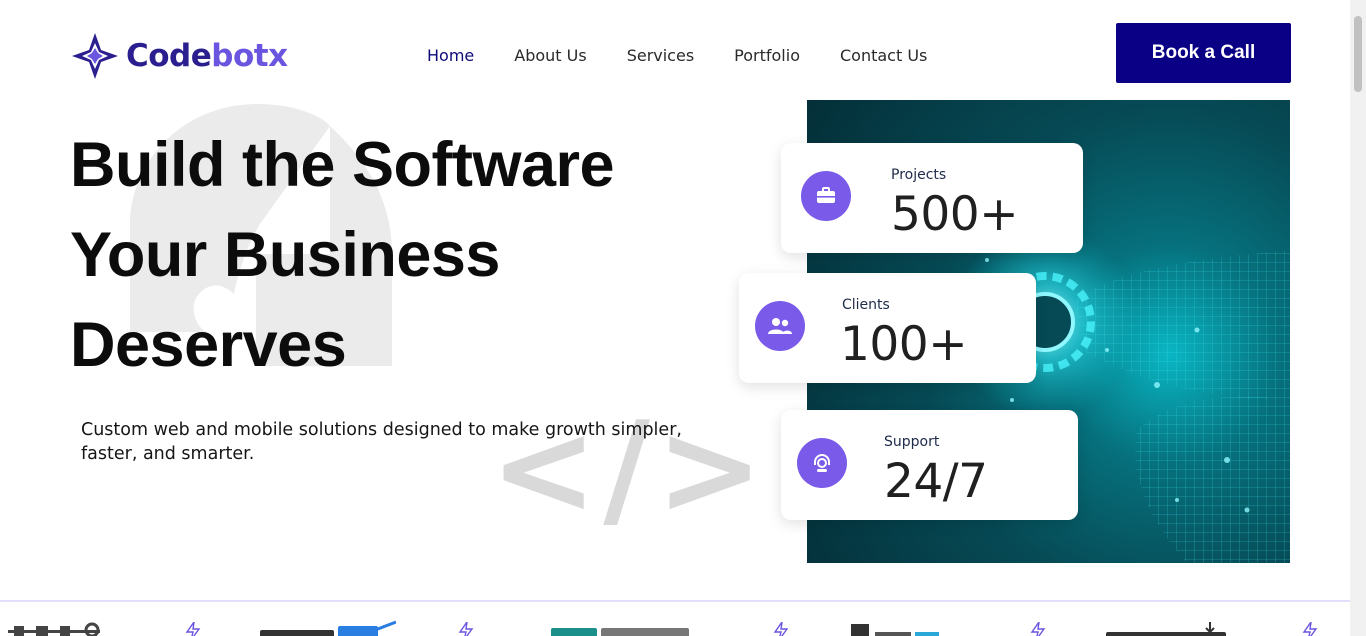  I want to click on brand-name-part1: Code, so click(169, 56).